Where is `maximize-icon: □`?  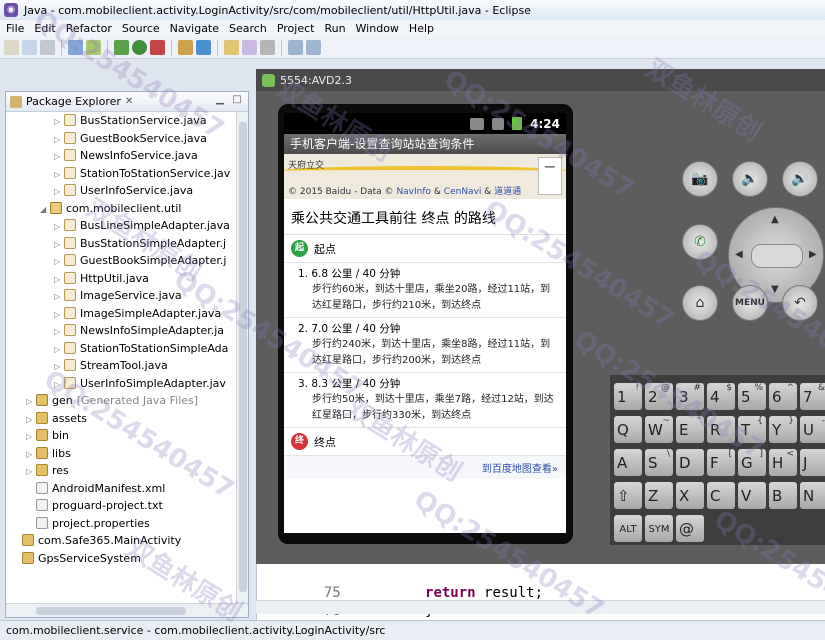 maximize-icon: □ is located at coordinates (237, 101).